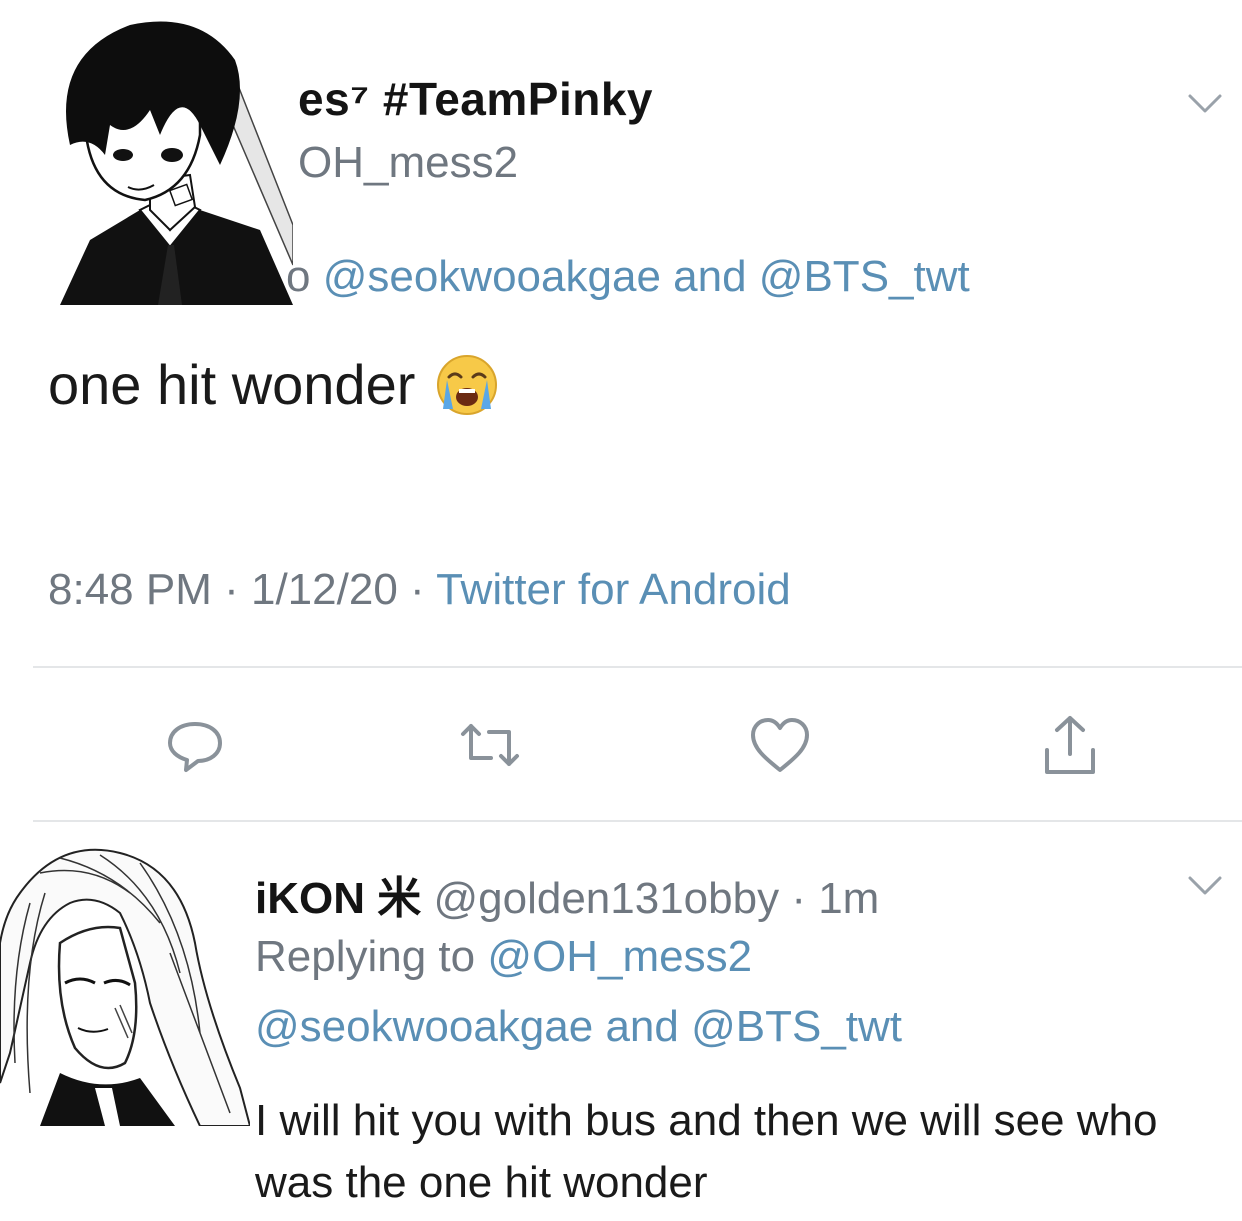 The width and height of the screenshot is (1242, 1221). I want to click on reply-mentions: @seokwooakgae and @BTS_twt, so click(578, 1027).